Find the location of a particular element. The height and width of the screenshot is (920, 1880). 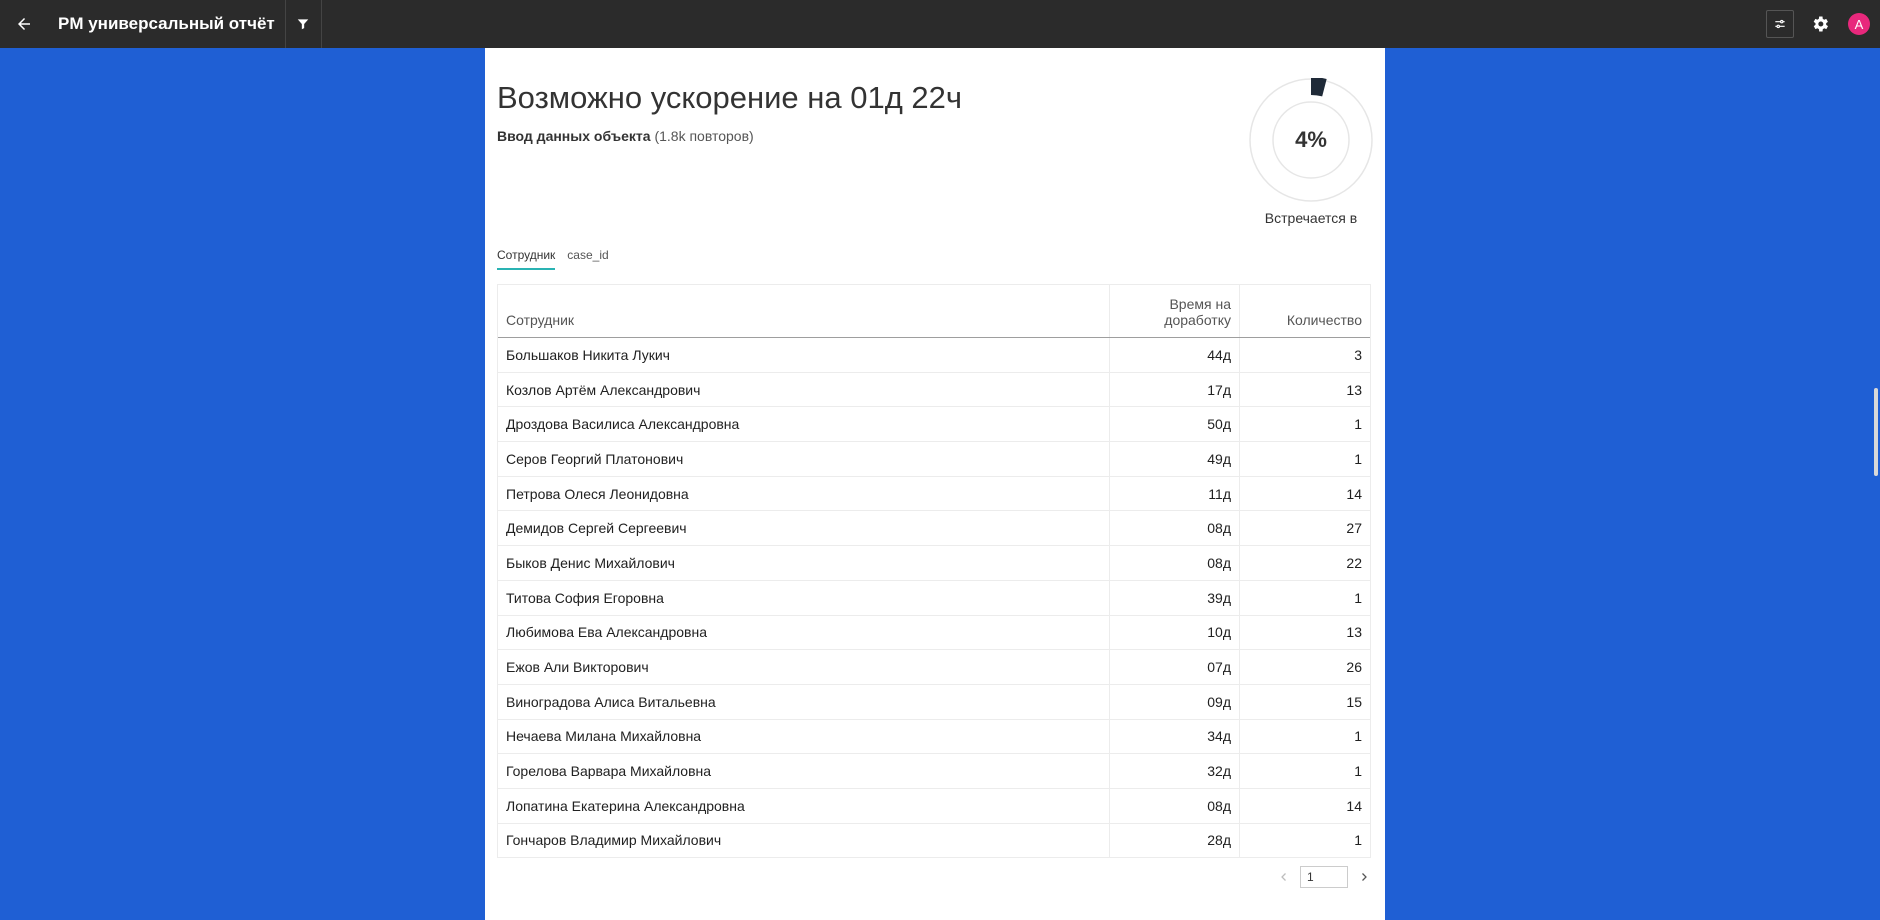

cell-rework-time: 11д is located at coordinates (1175, 493).